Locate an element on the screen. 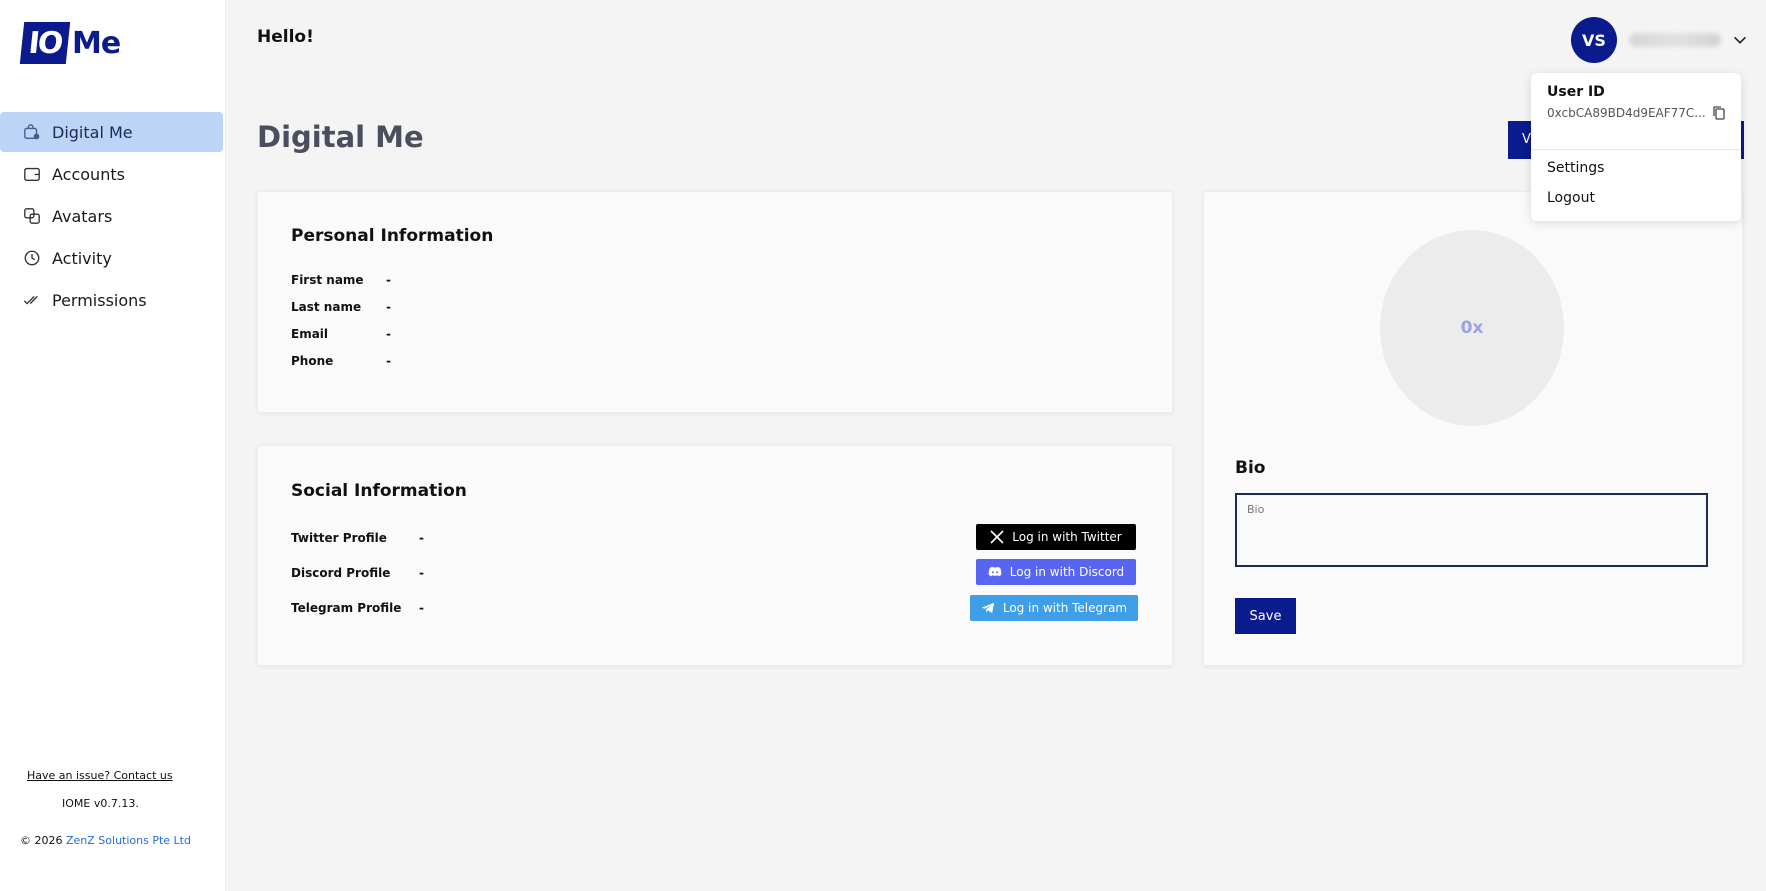 This screenshot has height=891, width=1766. field-label: Discord Profile is located at coordinates (341, 573).